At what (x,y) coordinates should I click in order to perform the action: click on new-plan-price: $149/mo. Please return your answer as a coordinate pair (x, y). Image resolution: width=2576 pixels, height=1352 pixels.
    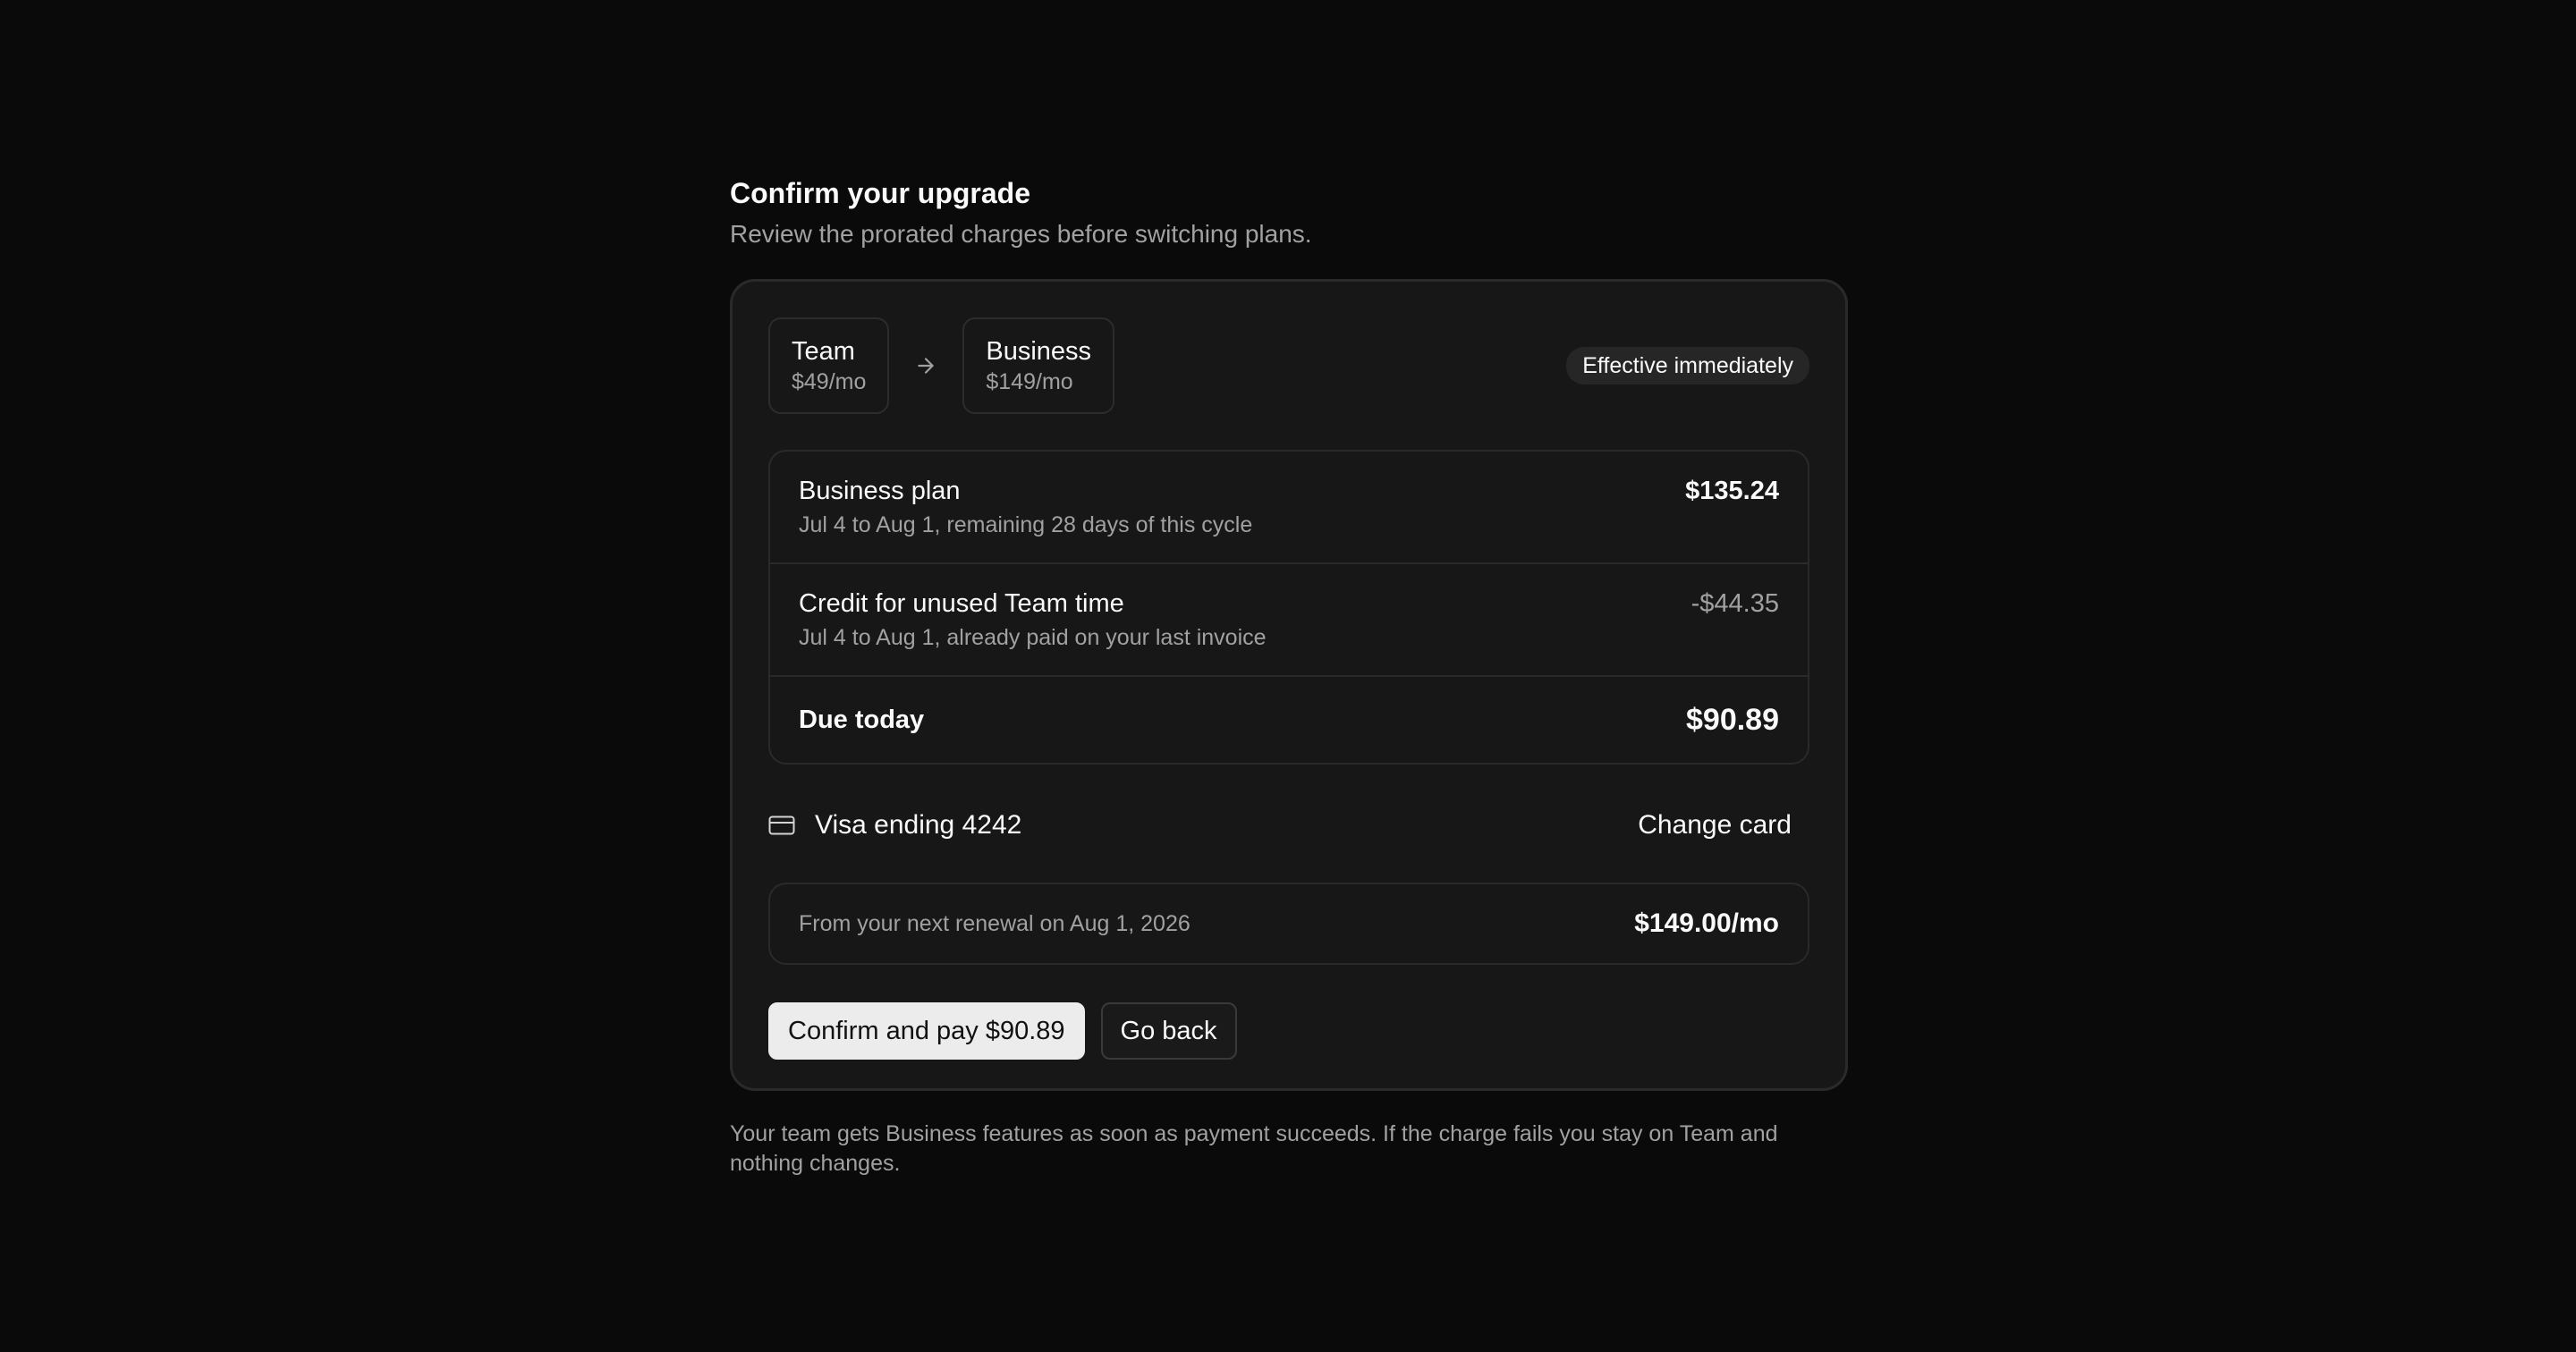
    Looking at the image, I should click on (1029, 381).